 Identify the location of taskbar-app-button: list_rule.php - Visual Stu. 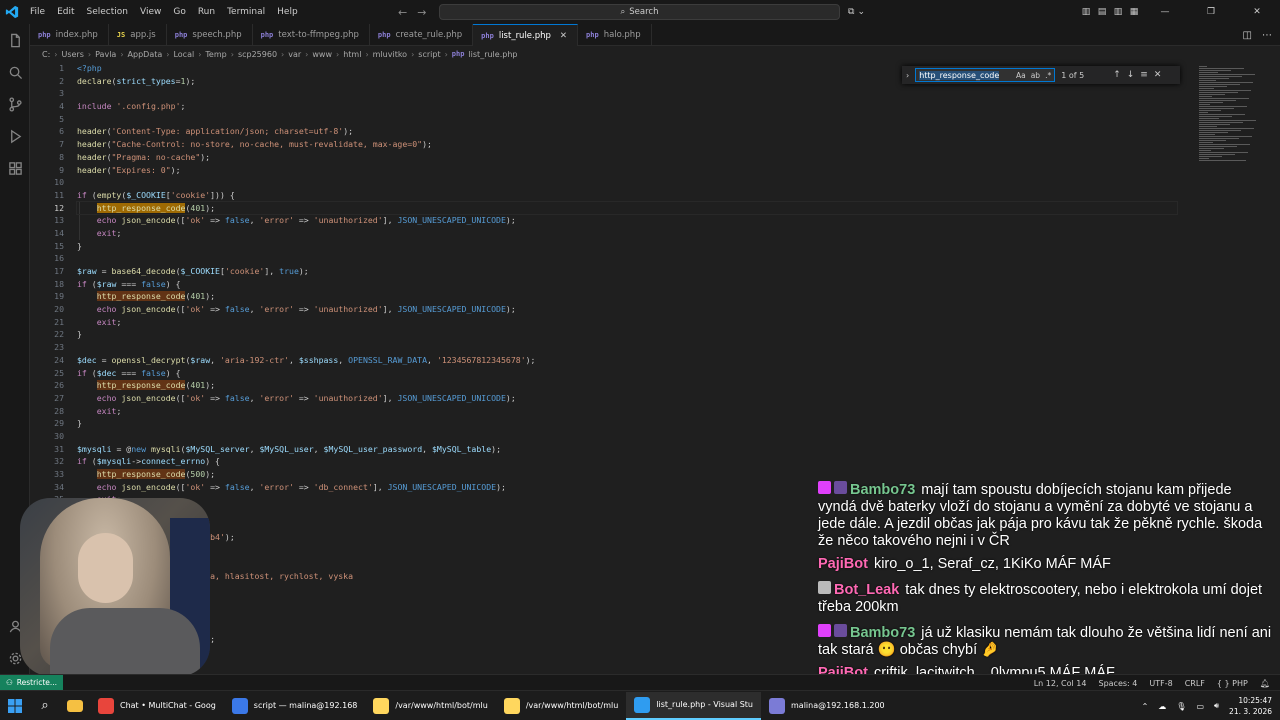
(693, 705).